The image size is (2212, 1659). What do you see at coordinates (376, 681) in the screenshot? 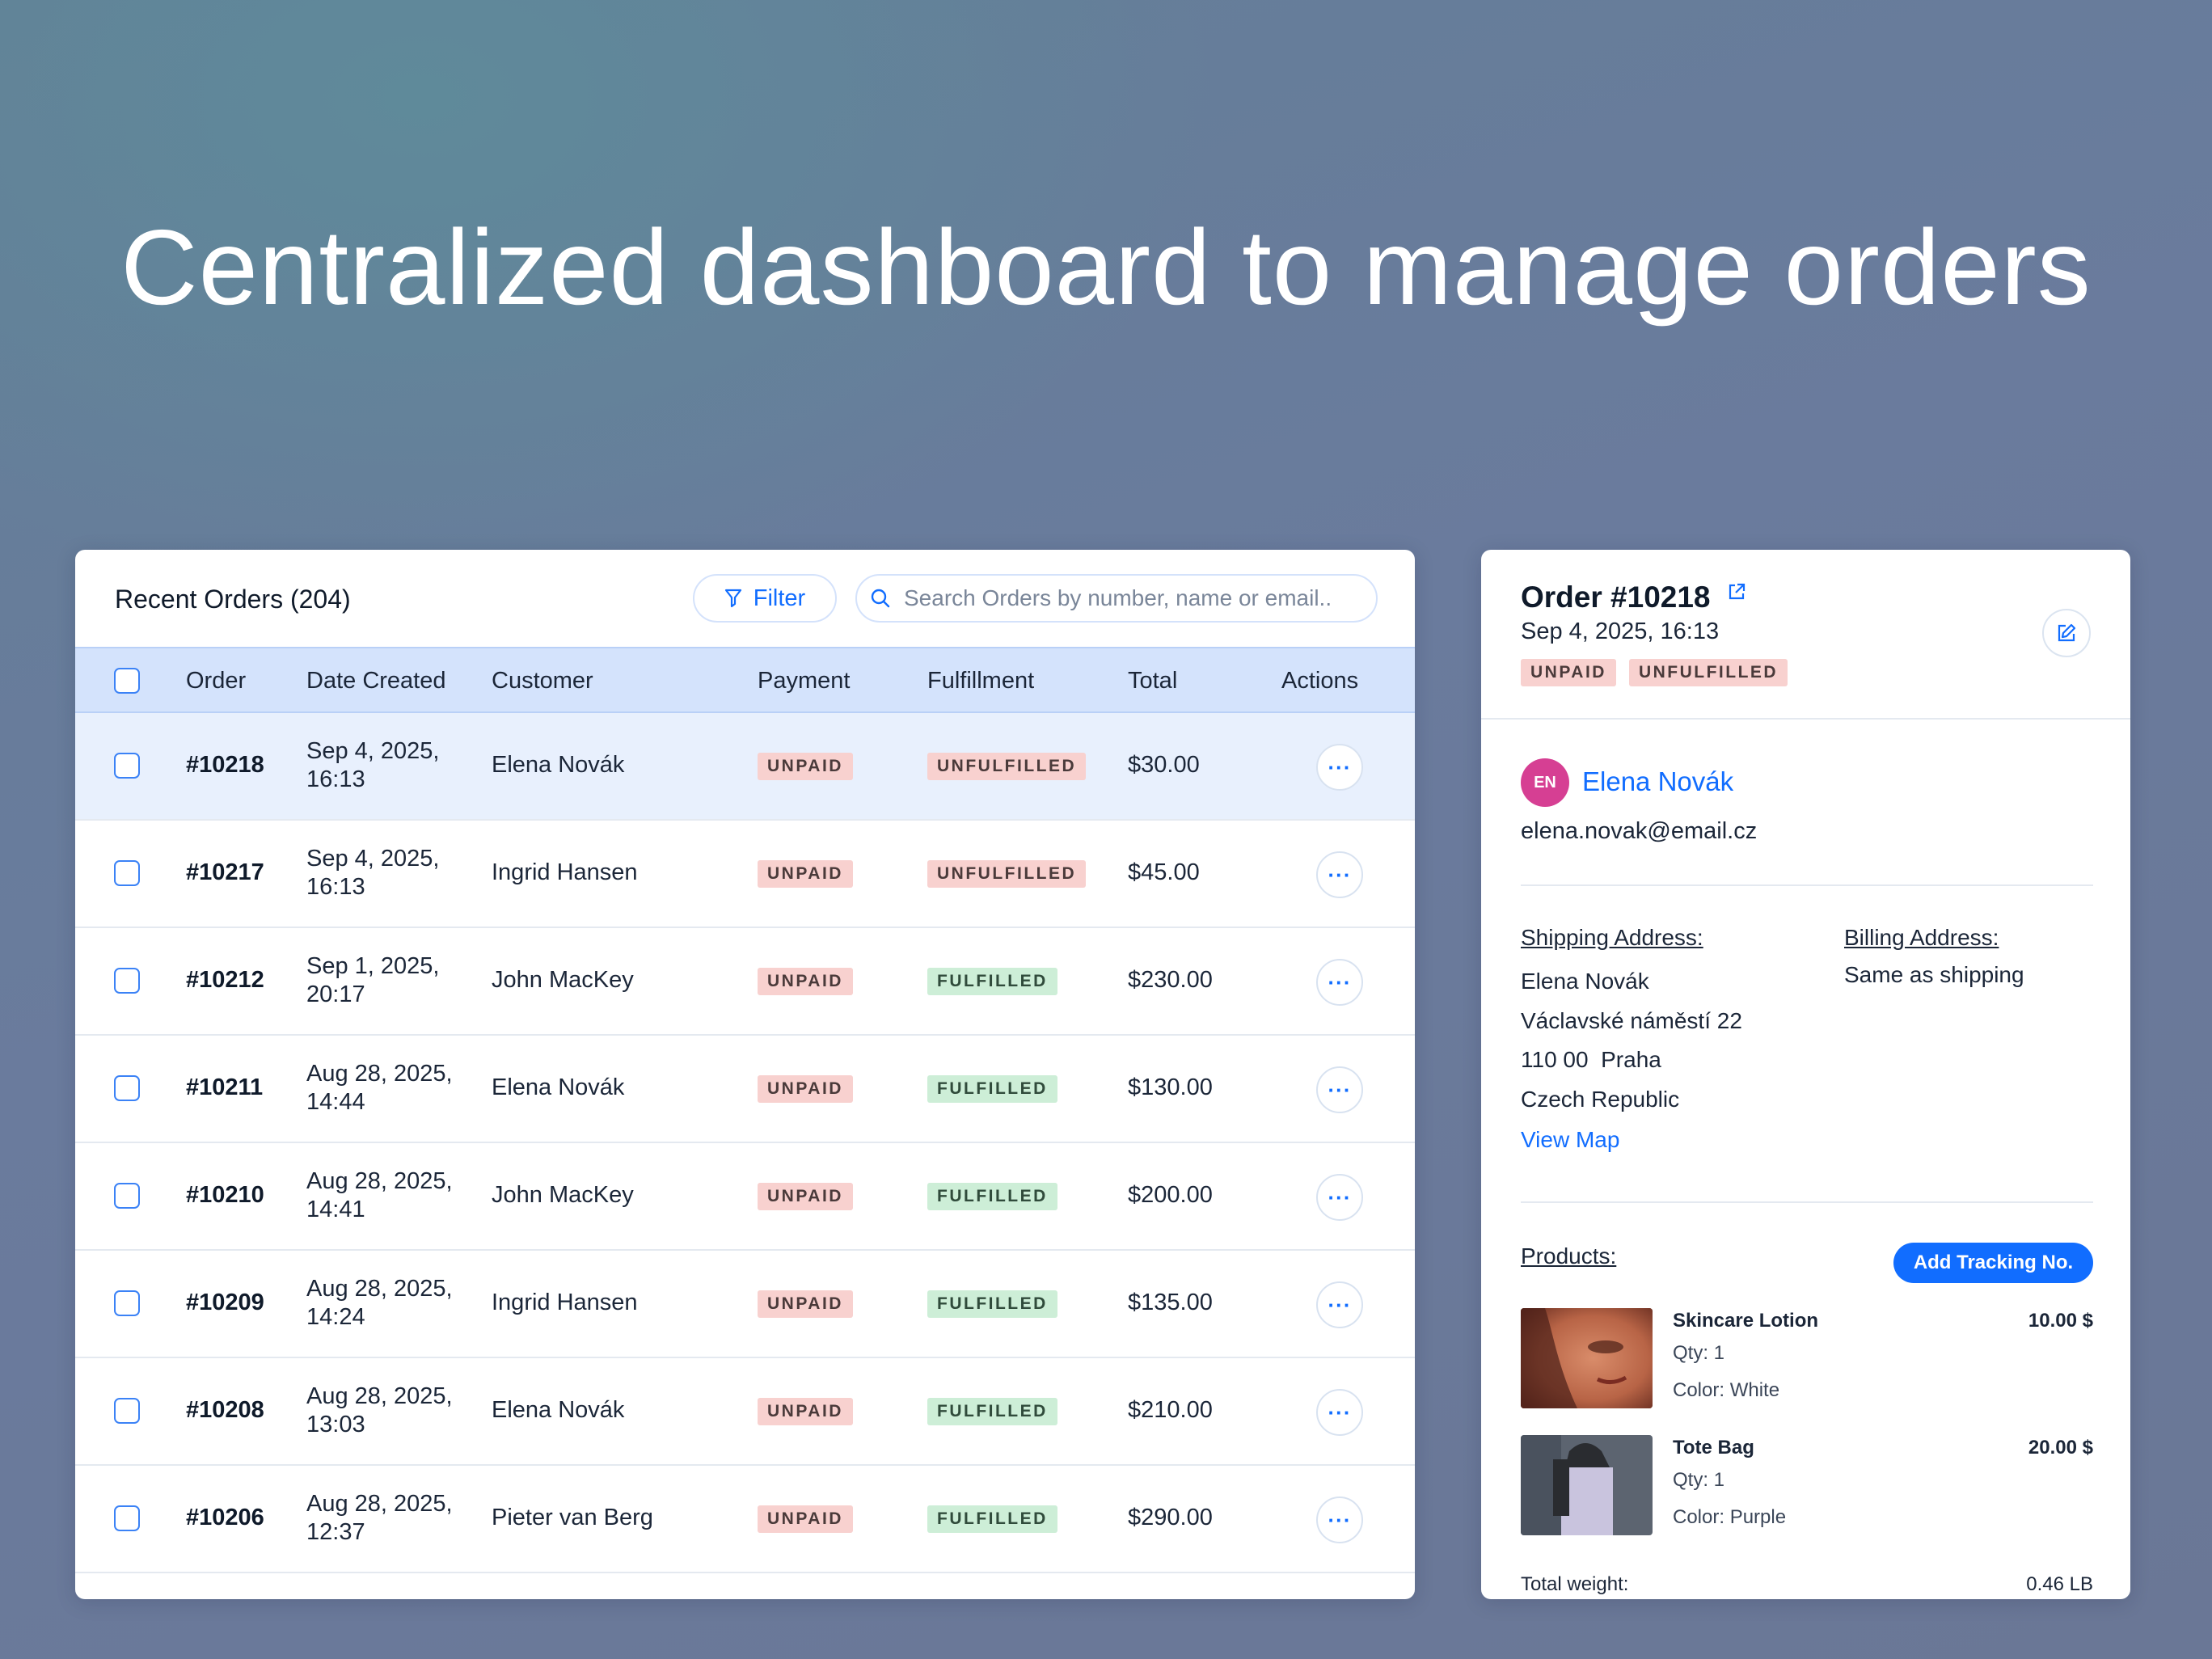
I see `column-date-created: Date Created` at bounding box center [376, 681].